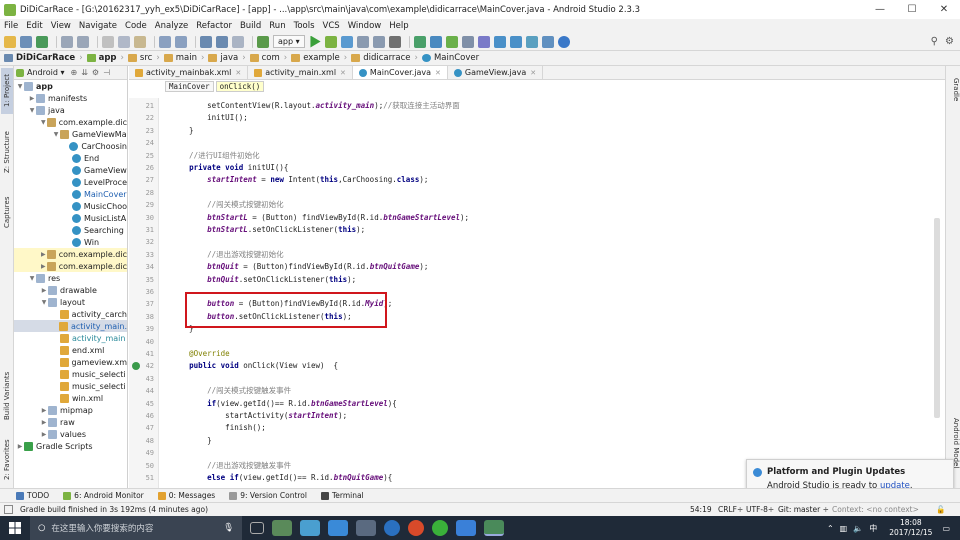 Image resolution: width=960 pixels, height=540 pixels. I want to click on tree-item: ▼ app, so click(70, 86).